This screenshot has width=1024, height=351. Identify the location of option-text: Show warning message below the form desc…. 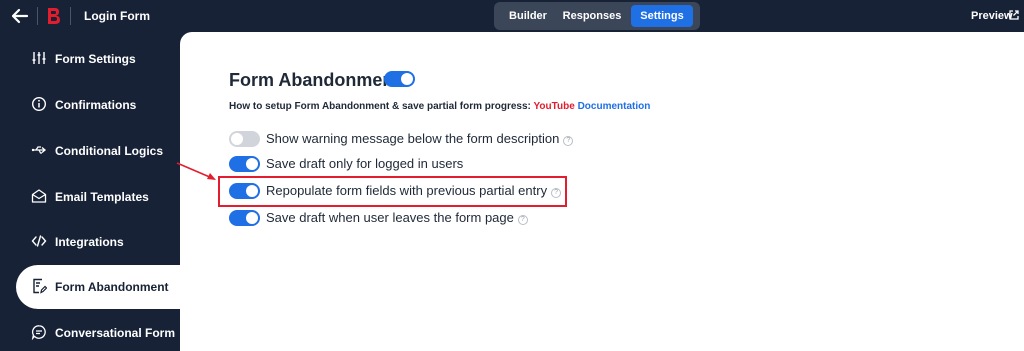
(413, 138).